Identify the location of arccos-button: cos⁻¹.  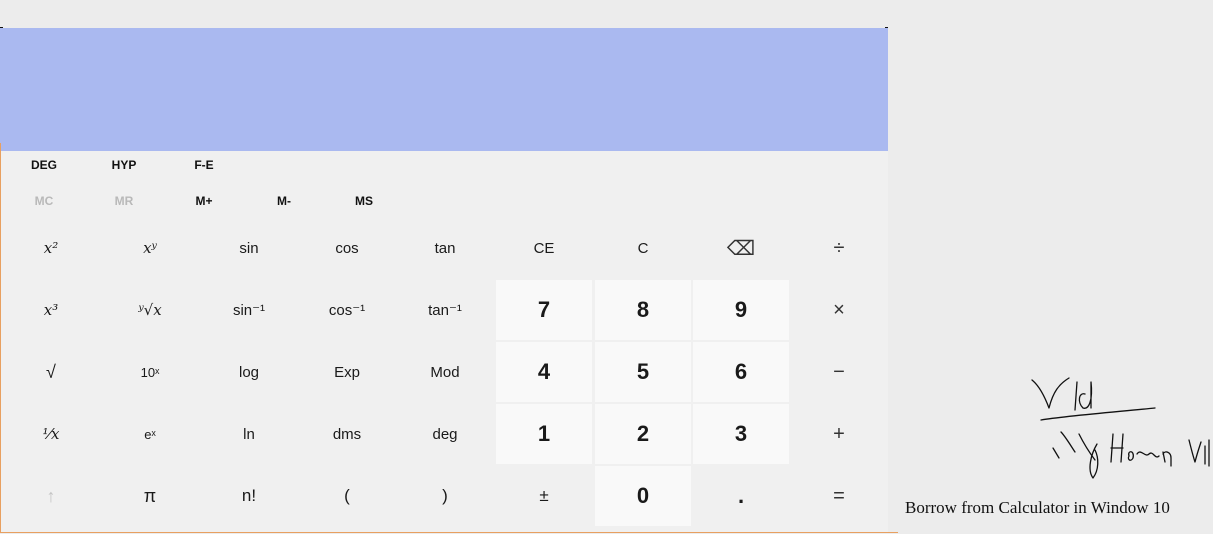
(347, 310).